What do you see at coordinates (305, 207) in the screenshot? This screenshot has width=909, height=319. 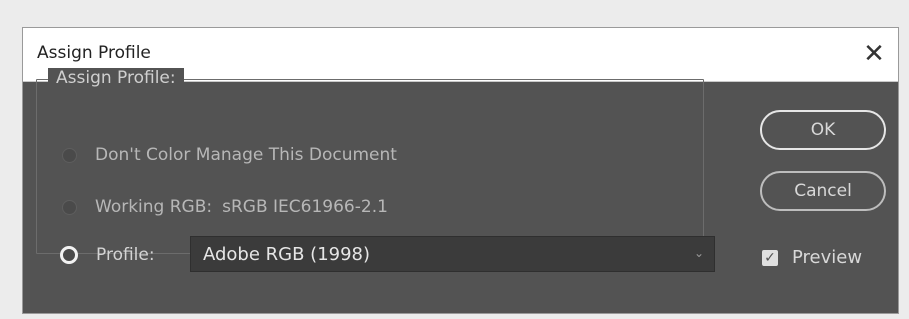 I see `option-working-rgb-value: sRGB IEC61966-2.1` at bounding box center [305, 207].